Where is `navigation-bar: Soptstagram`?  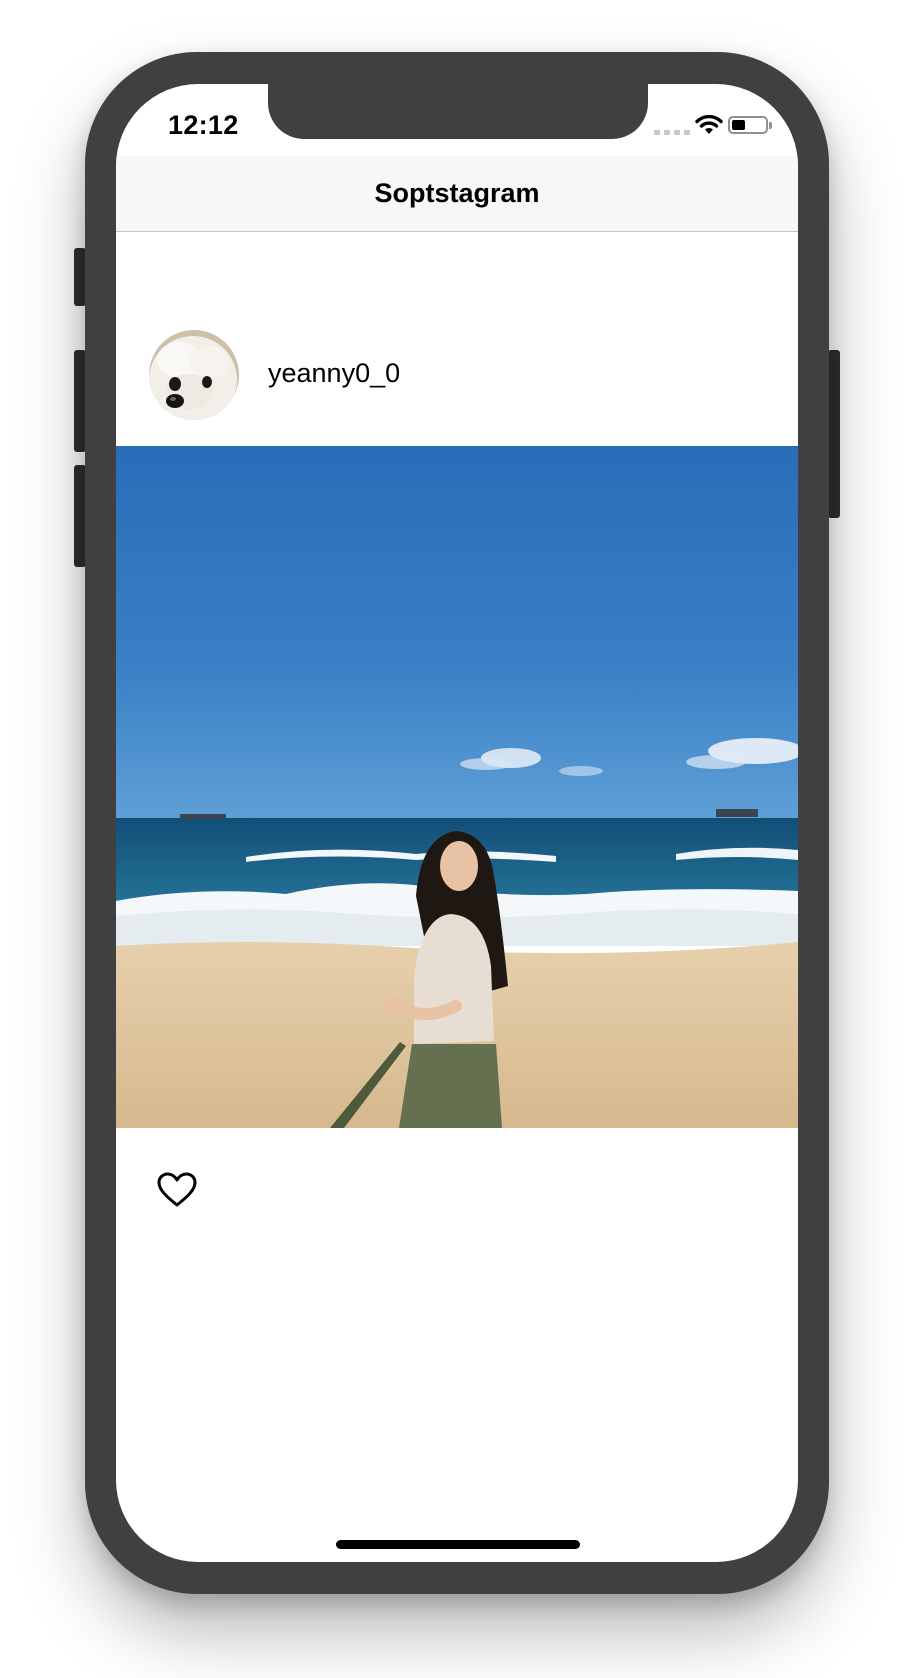
navigation-bar: Soptstagram is located at coordinates (457, 194).